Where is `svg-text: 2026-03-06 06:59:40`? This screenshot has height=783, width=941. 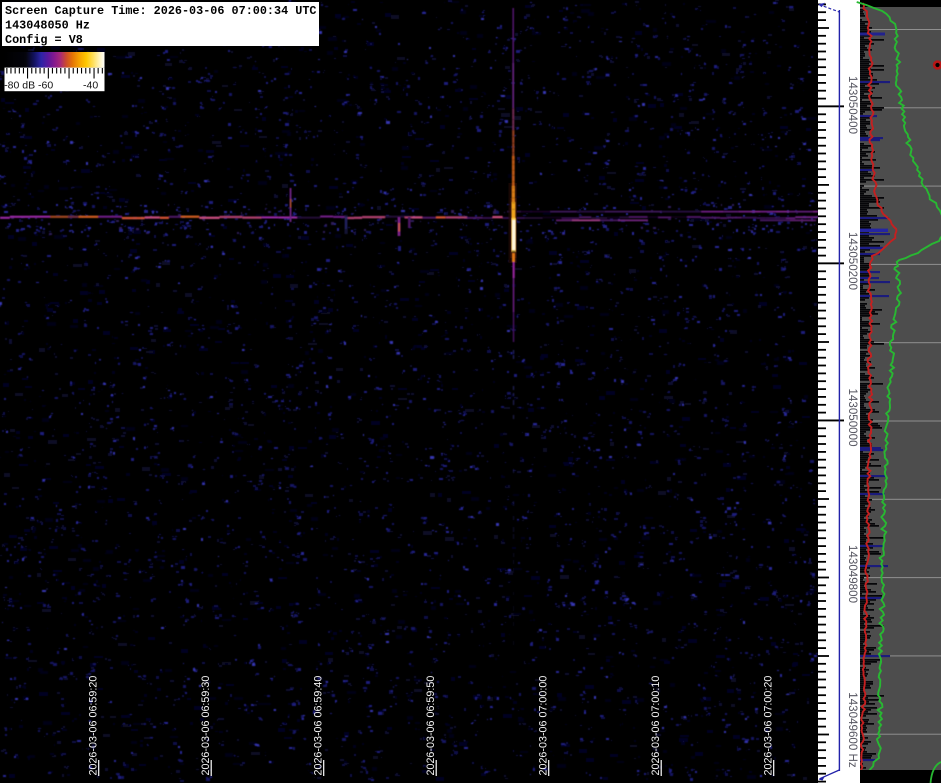 svg-text: 2026-03-06 06:59:40 is located at coordinates (319, 726).